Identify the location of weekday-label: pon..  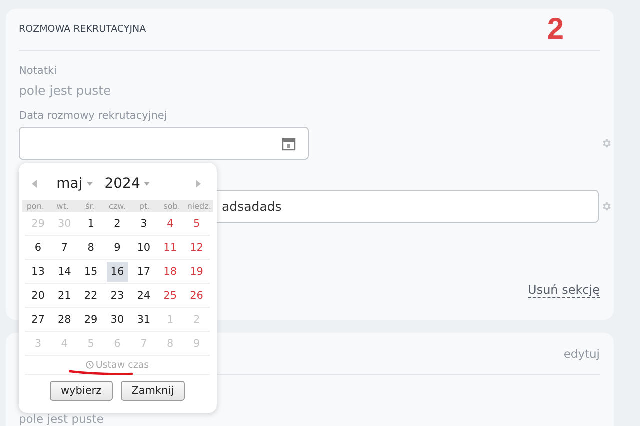
(36, 206).